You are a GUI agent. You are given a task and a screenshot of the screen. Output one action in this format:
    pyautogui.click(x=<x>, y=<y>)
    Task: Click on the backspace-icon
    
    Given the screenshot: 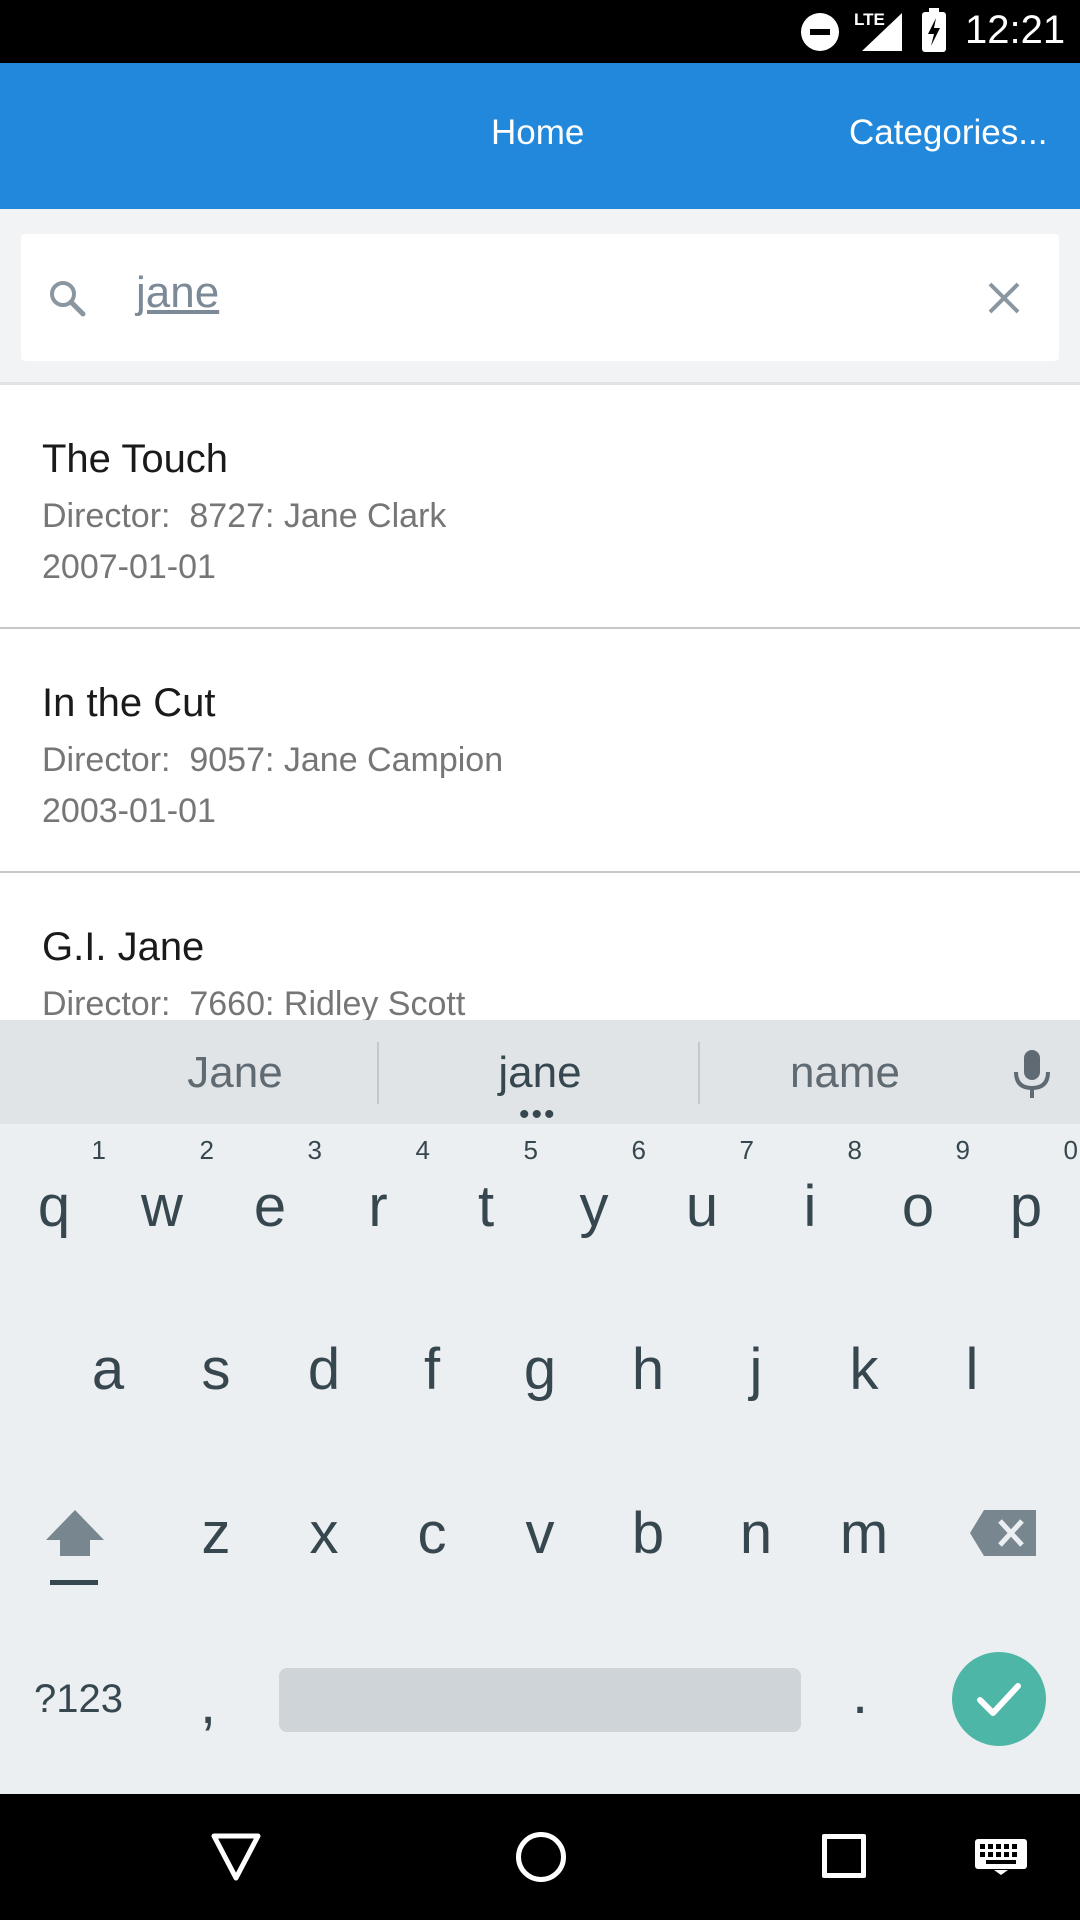 What is the action you would take?
    pyautogui.click(x=1004, y=1533)
    